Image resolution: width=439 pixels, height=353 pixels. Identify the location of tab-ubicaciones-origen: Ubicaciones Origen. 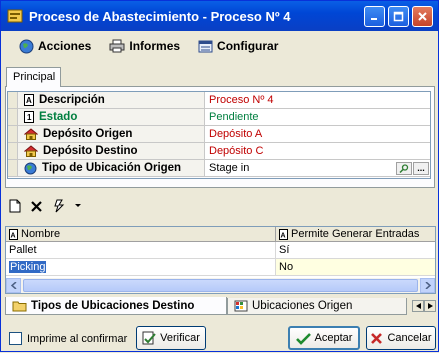
(317, 306).